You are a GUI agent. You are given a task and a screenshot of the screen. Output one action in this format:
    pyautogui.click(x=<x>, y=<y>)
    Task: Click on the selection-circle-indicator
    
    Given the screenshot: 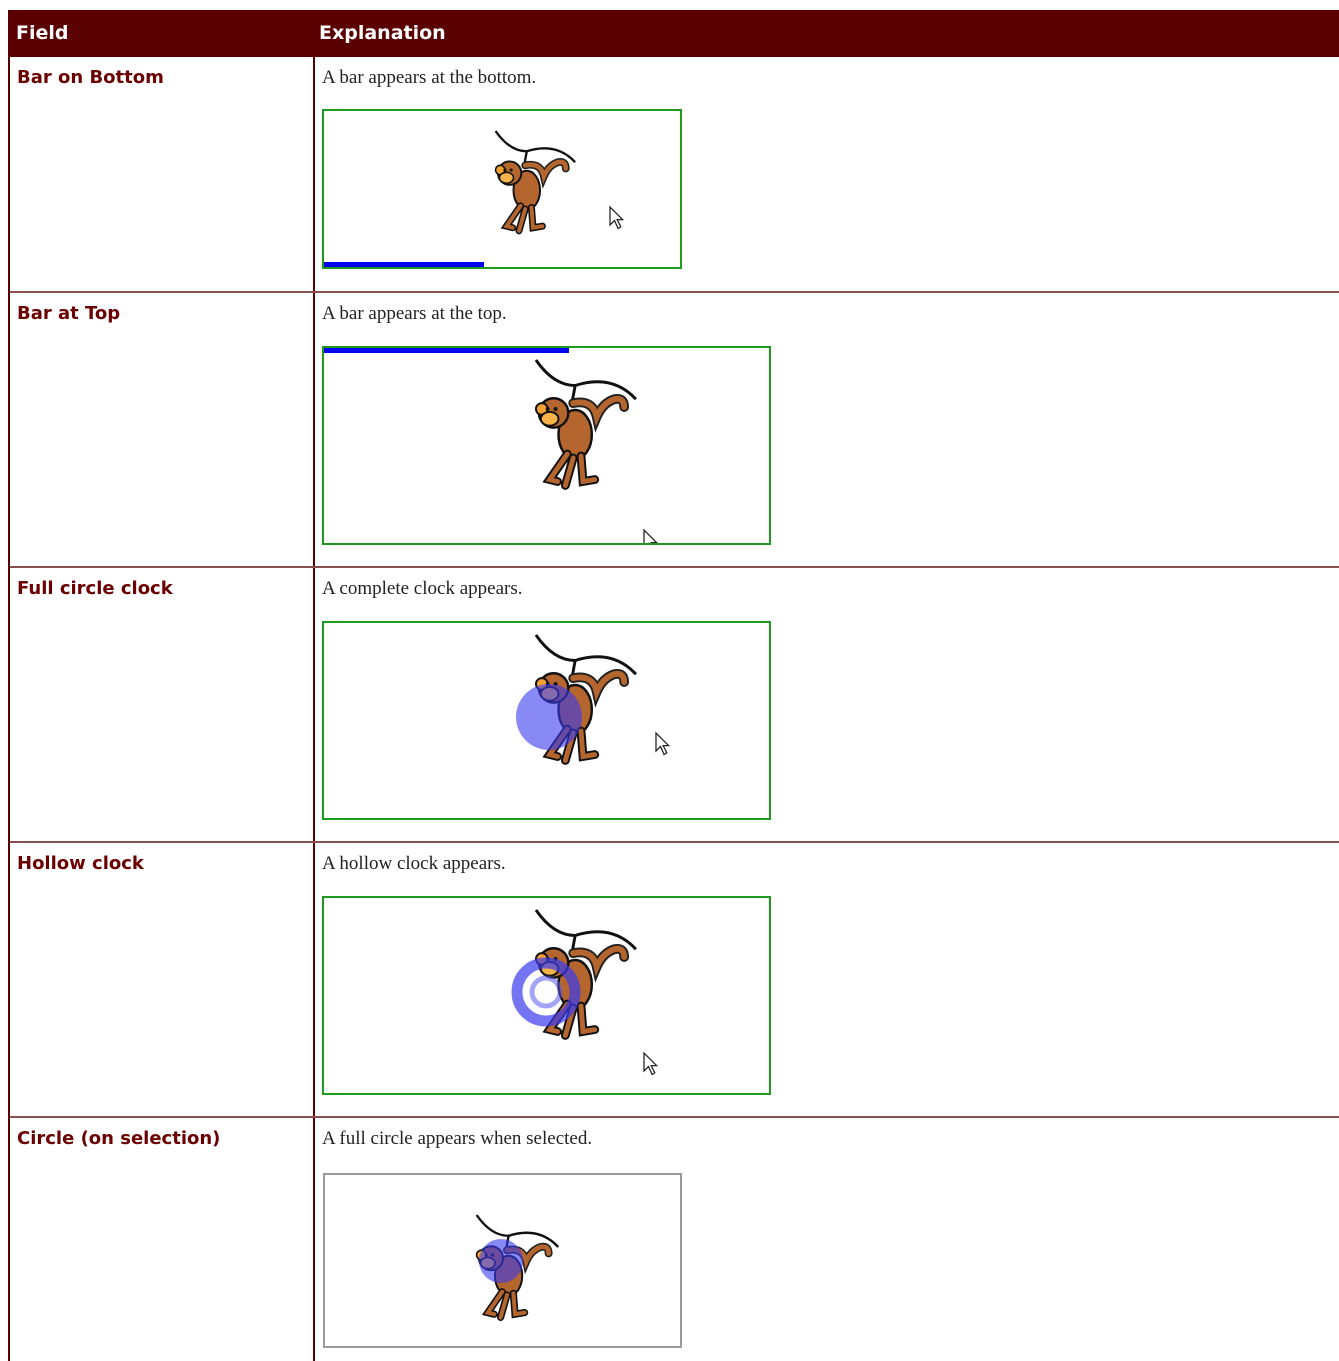 What is the action you would take?
    pyautogui.click(x=501, y=1261)
    